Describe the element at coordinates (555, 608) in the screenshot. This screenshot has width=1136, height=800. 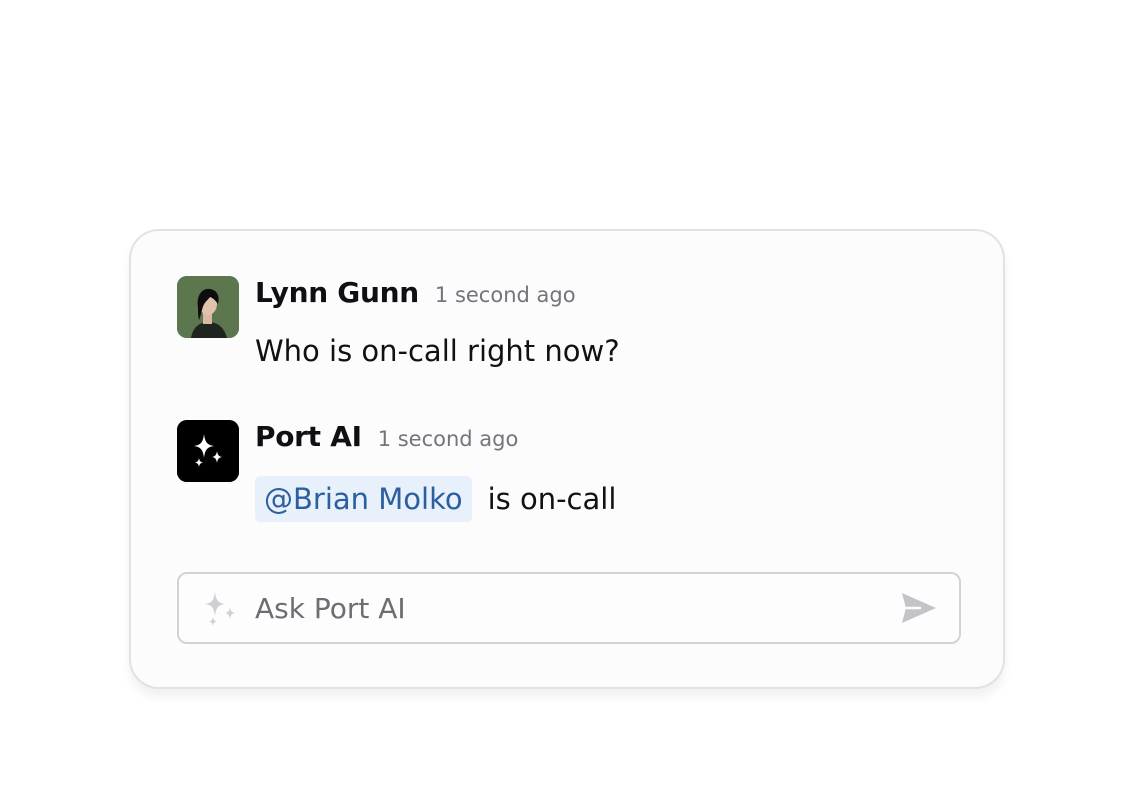
I see `ask-ai-input` at that location.